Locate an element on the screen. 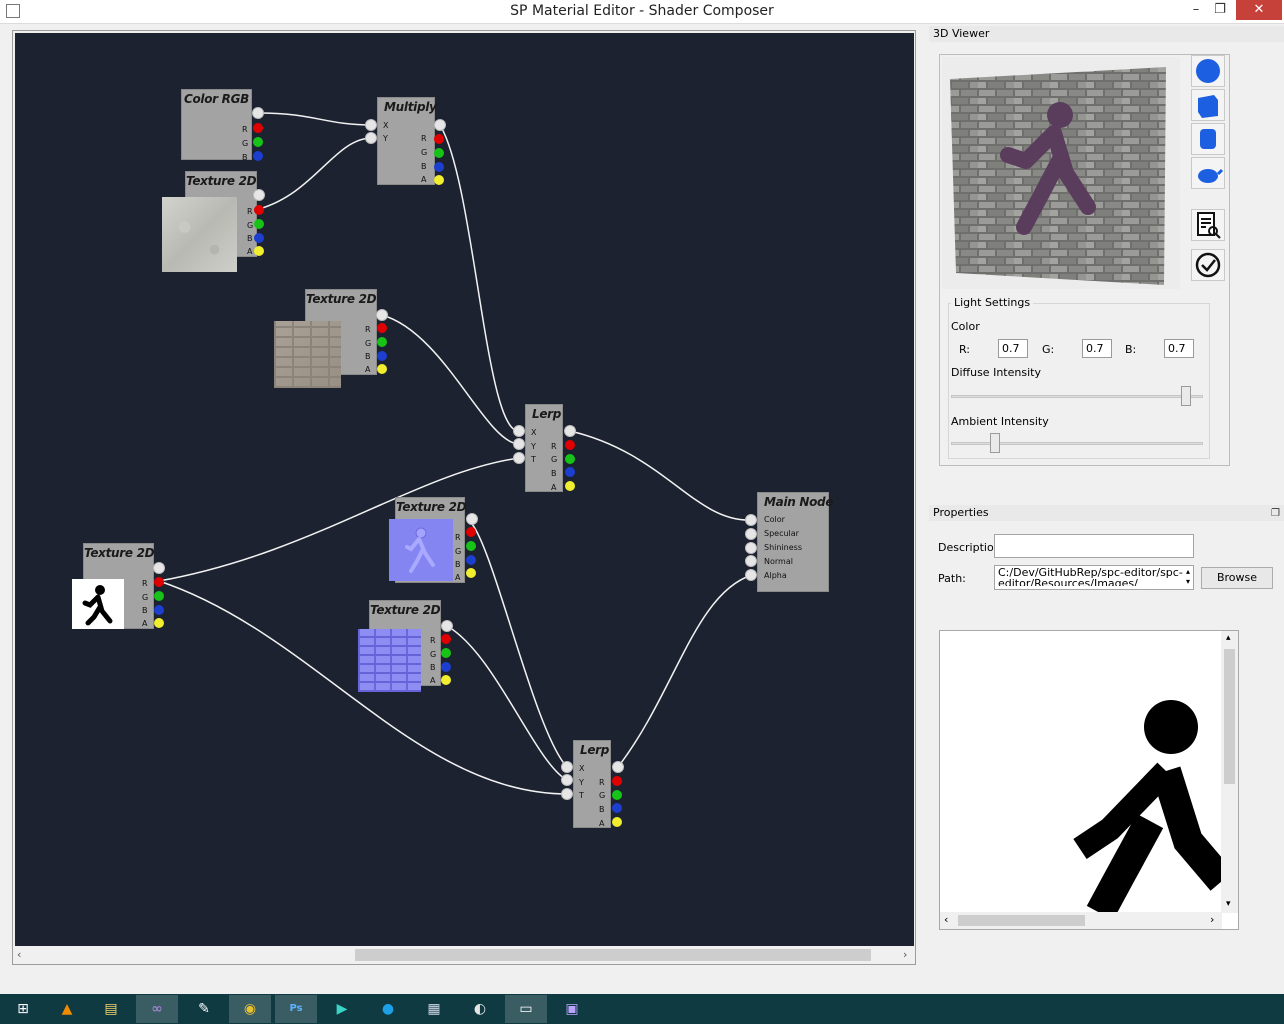  chrome-icon: ◉ is located at coordinates (250, 1009).